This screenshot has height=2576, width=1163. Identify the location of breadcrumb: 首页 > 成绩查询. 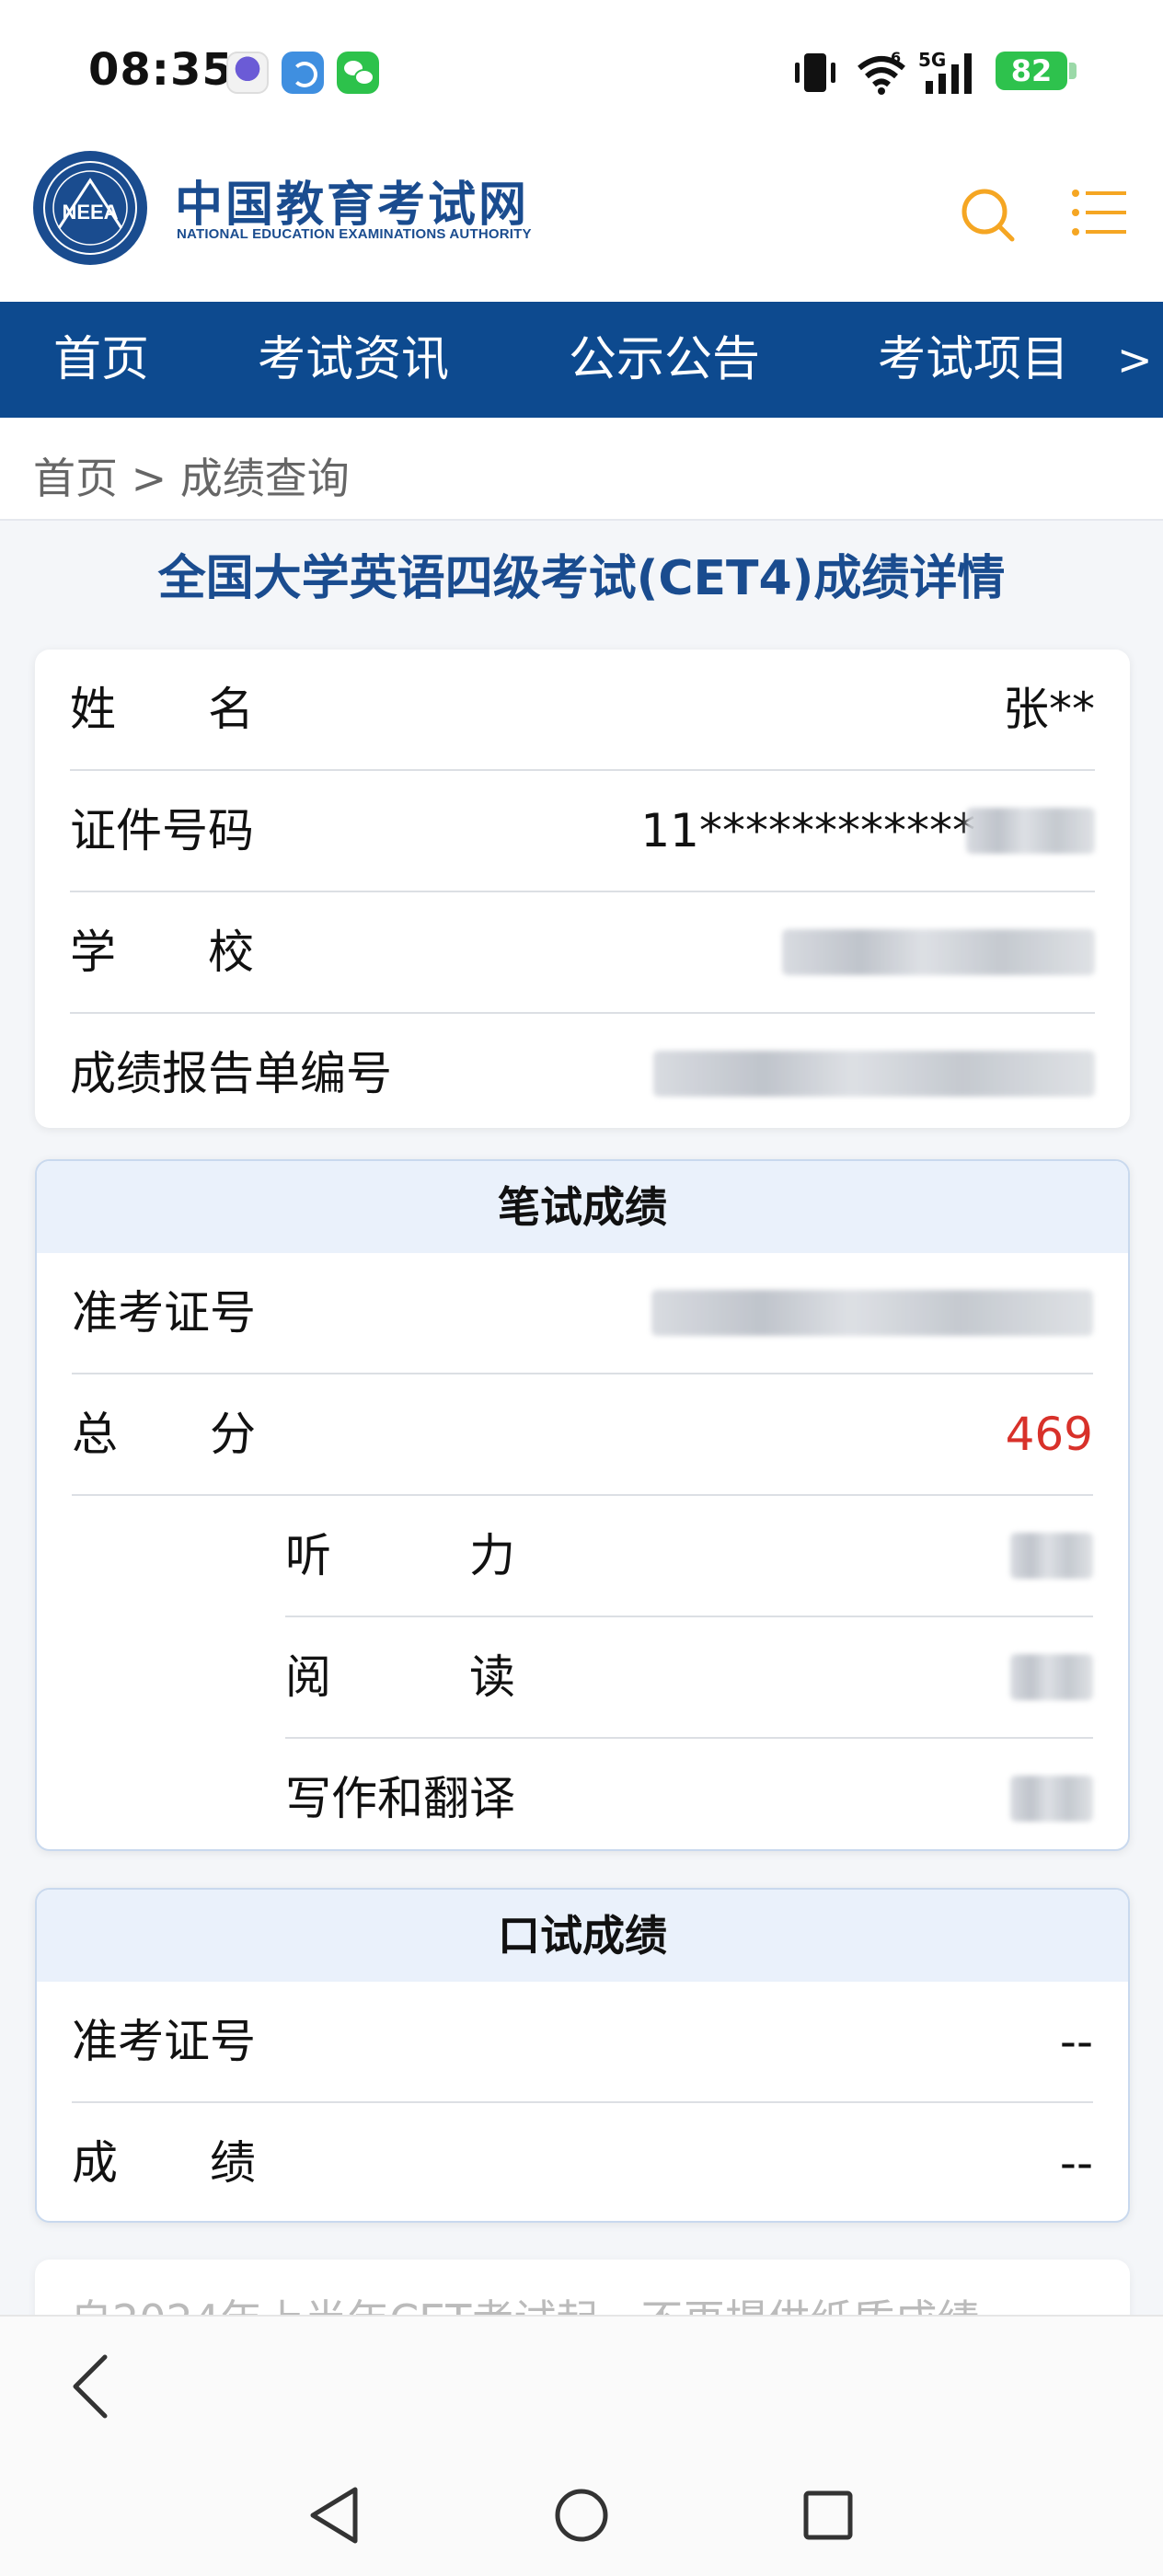
(192, 475).